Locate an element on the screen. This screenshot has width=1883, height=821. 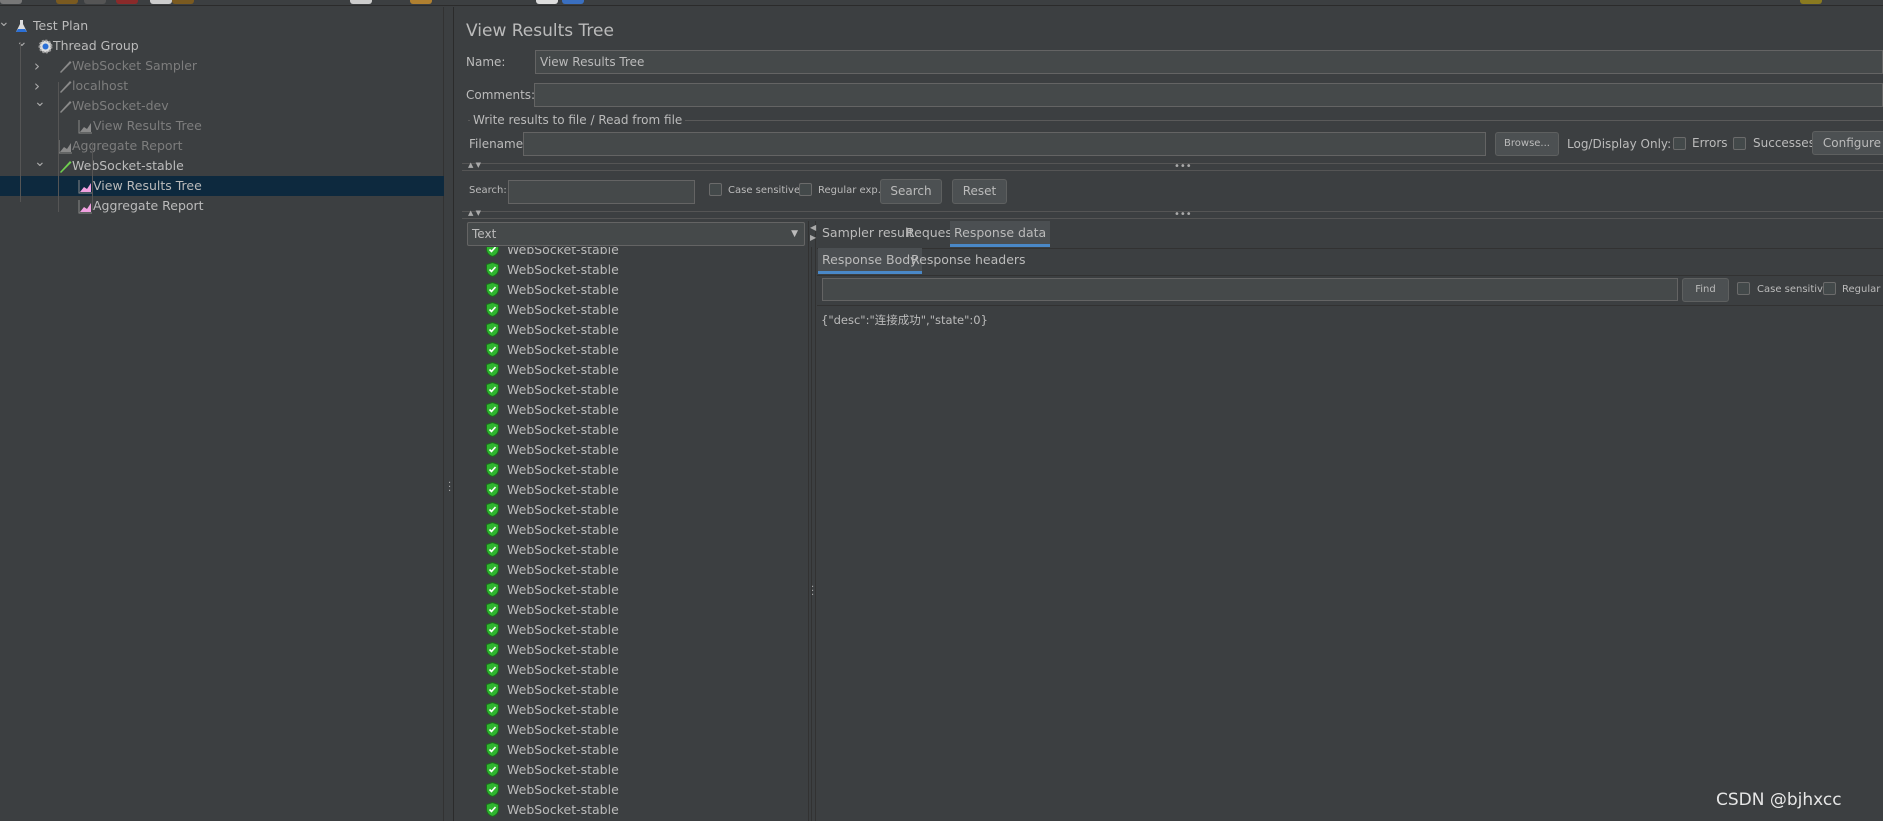
comments-input is located at coordinates (1208, 95).